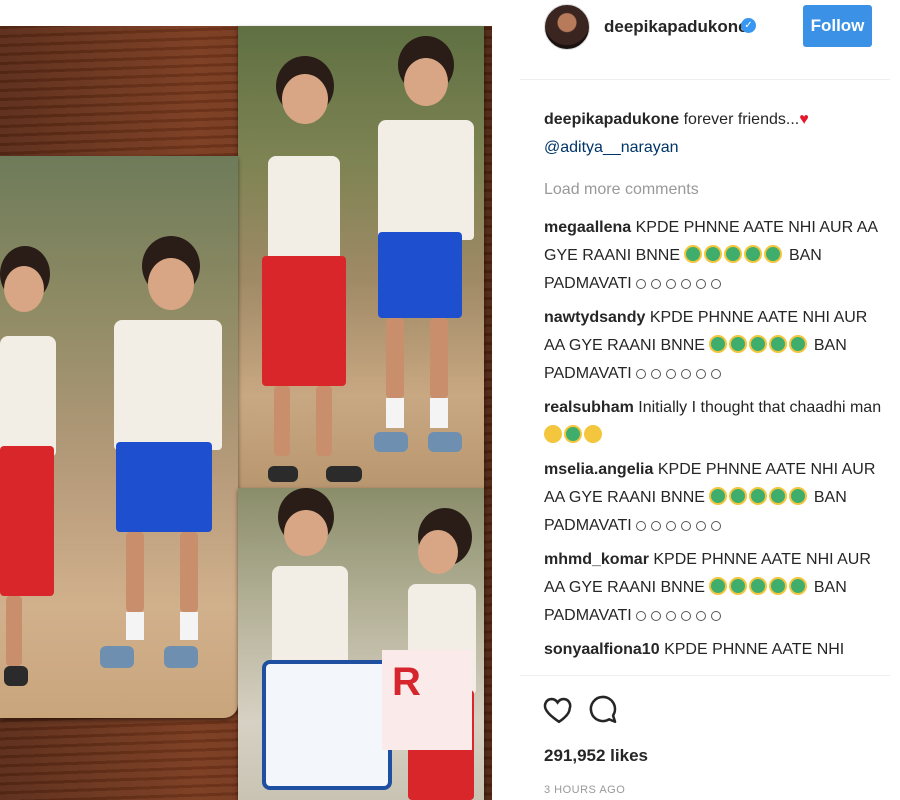 This screenshot has width=900, height=800. Describe the element at coordinates (596, 756) in the screenshot. I see `like-count: 291,952 likes` at that location.